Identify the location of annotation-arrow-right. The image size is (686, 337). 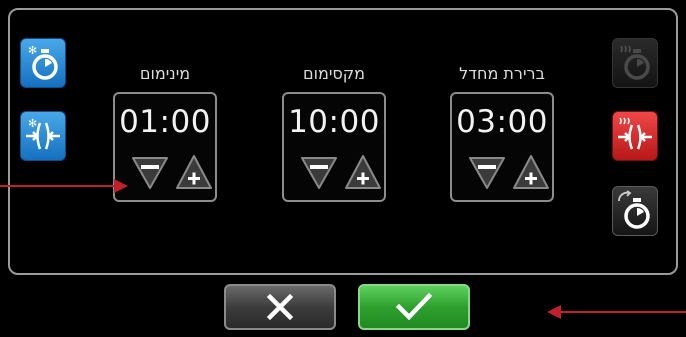
(623, 312).